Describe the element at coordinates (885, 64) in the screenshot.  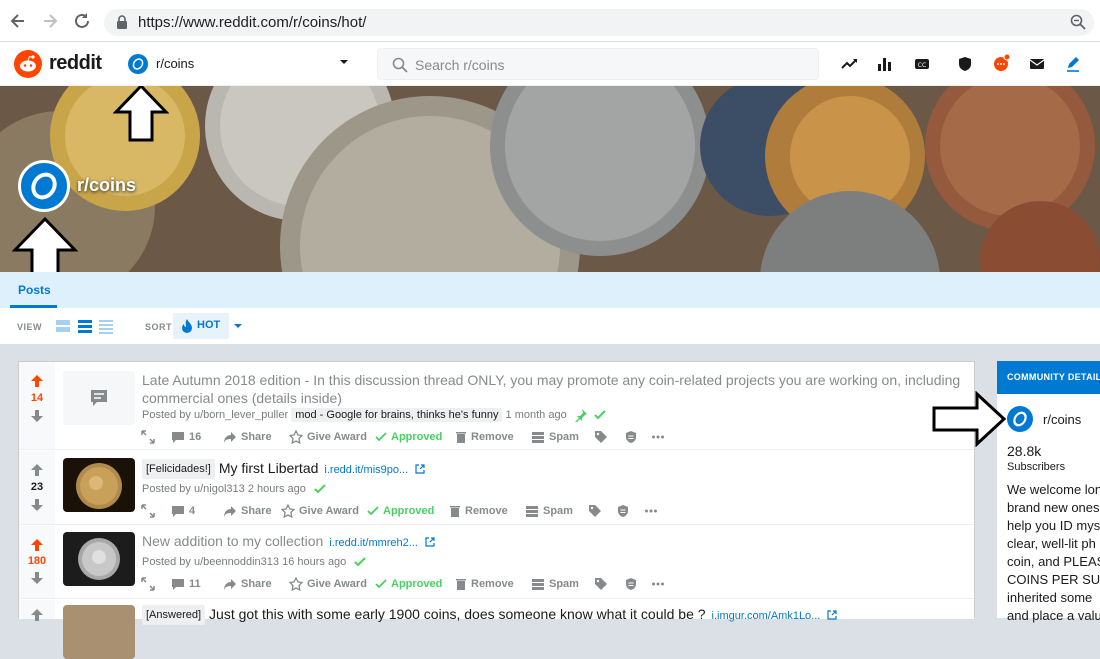
I see `stats-icon` at that location.